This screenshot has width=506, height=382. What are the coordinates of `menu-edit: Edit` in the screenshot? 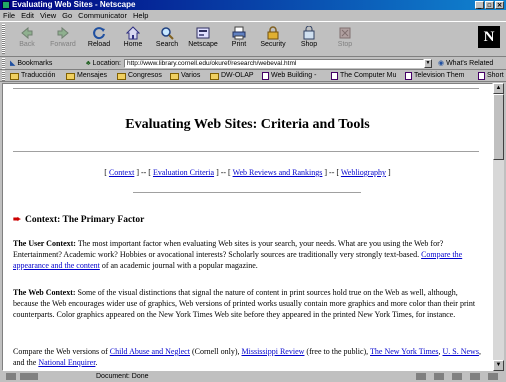 It's located at (27, 15).